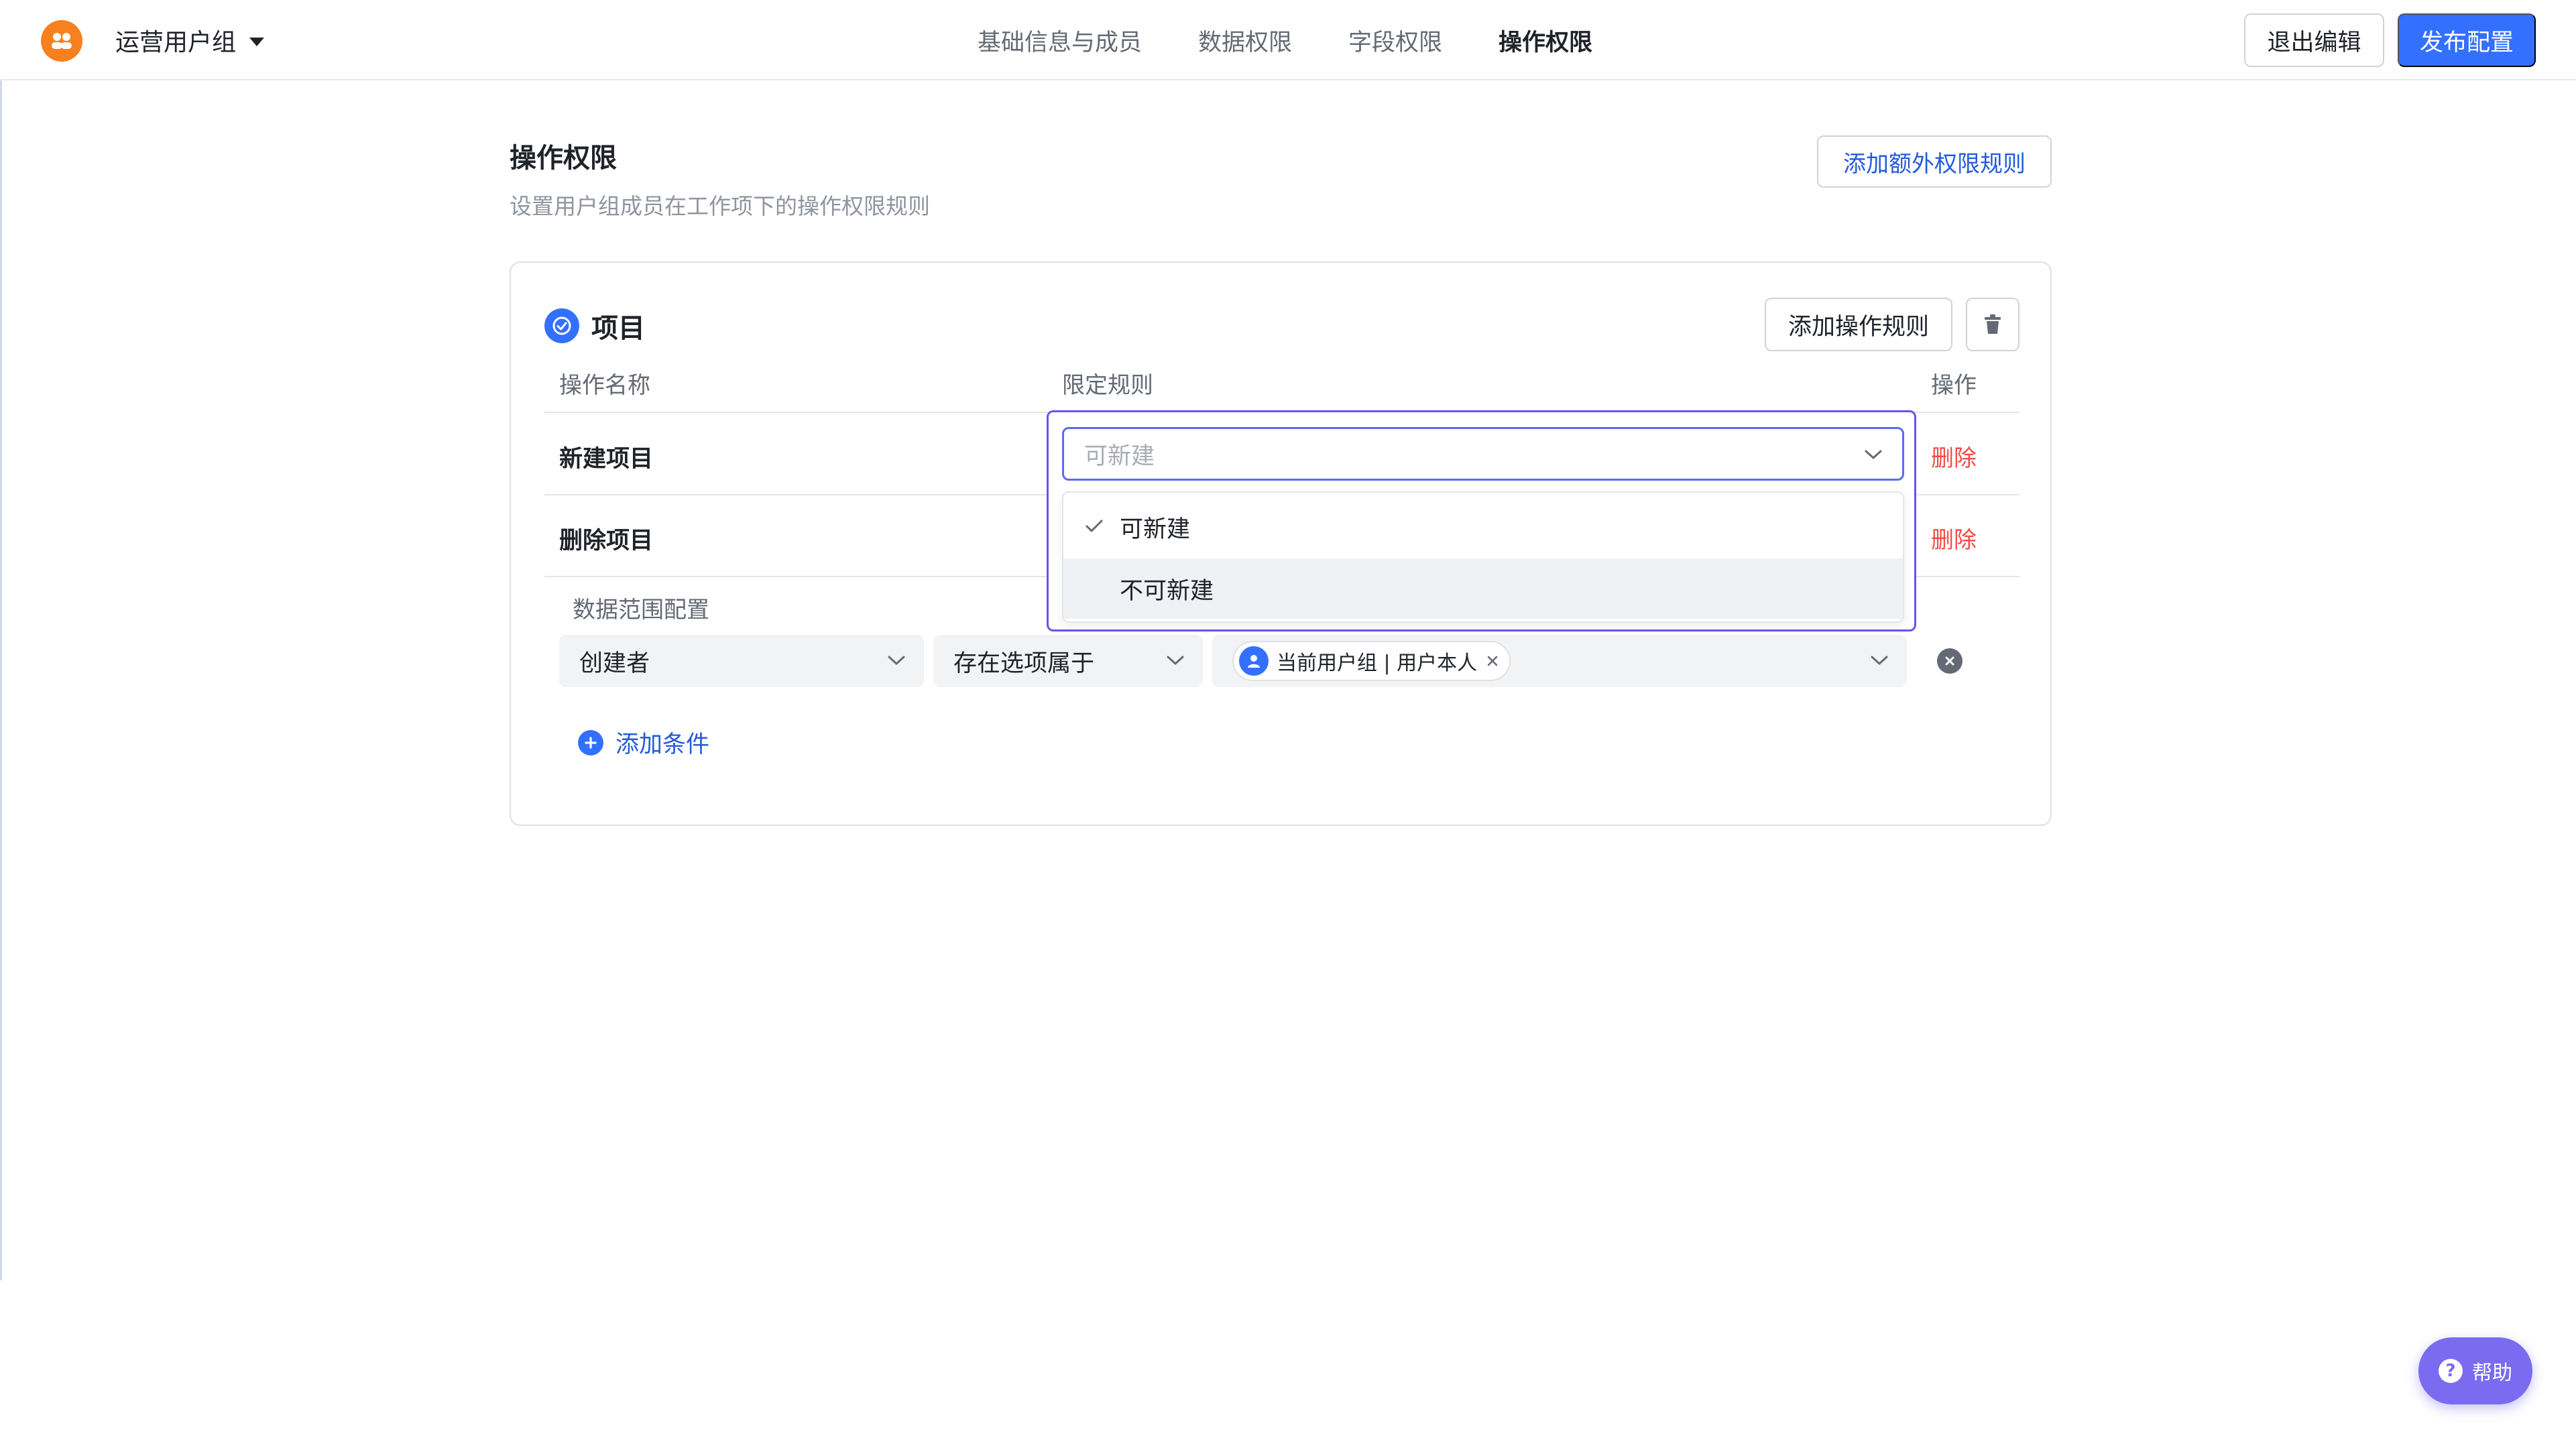 This screenshot has width=2576, height=1448. What do you see at coordinates (1254, 661) in the screenshot?
I see `user-avatar-icon` at bounding box center [1254, 661].